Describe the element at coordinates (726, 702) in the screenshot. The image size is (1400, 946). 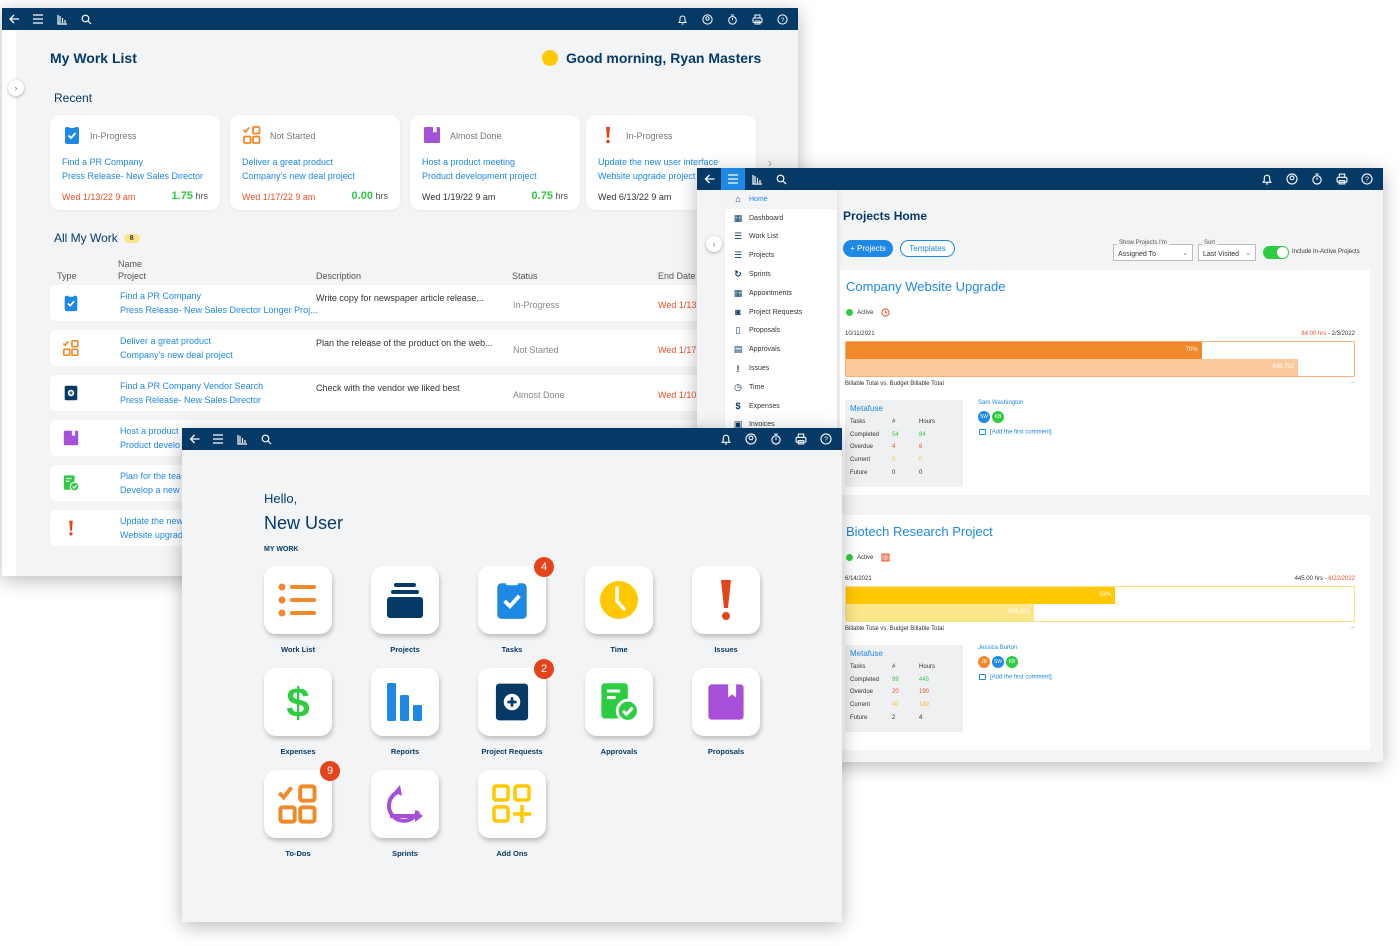
I see `tile-proposals` at that location.